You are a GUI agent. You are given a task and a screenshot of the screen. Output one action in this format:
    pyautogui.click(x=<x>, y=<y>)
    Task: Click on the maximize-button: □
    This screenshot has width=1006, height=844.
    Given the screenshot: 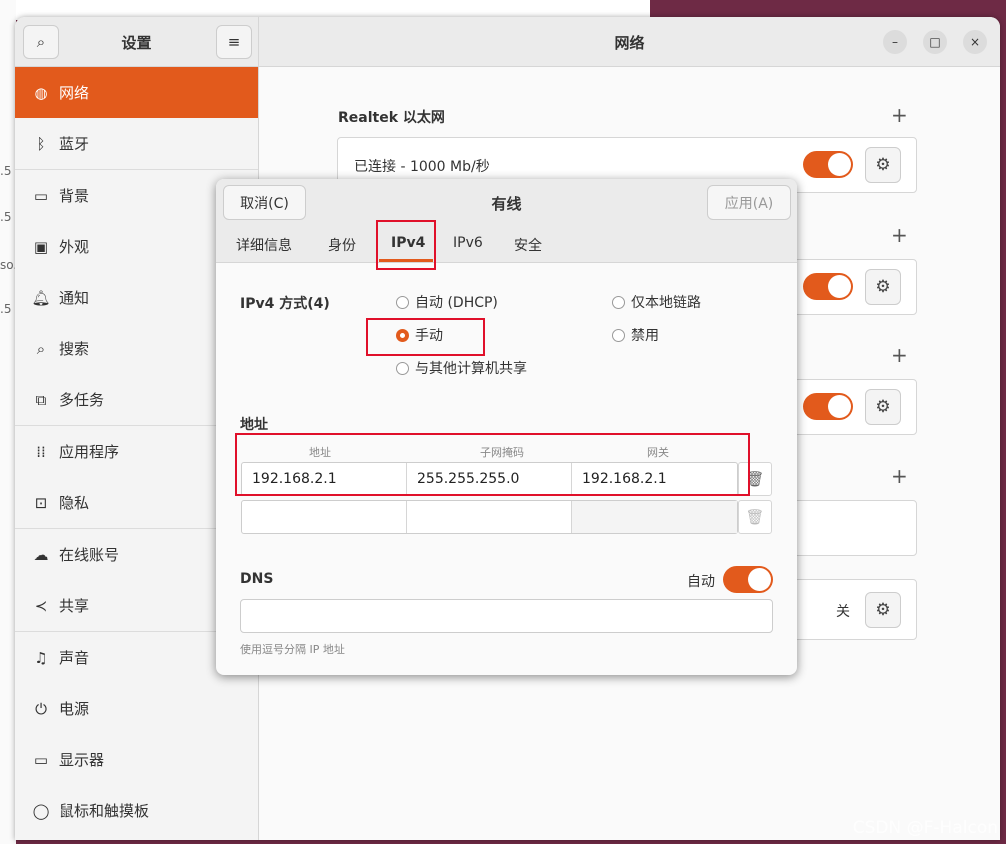 What is the action you would take?
    pyautogui.click(x=935, y=42)
    